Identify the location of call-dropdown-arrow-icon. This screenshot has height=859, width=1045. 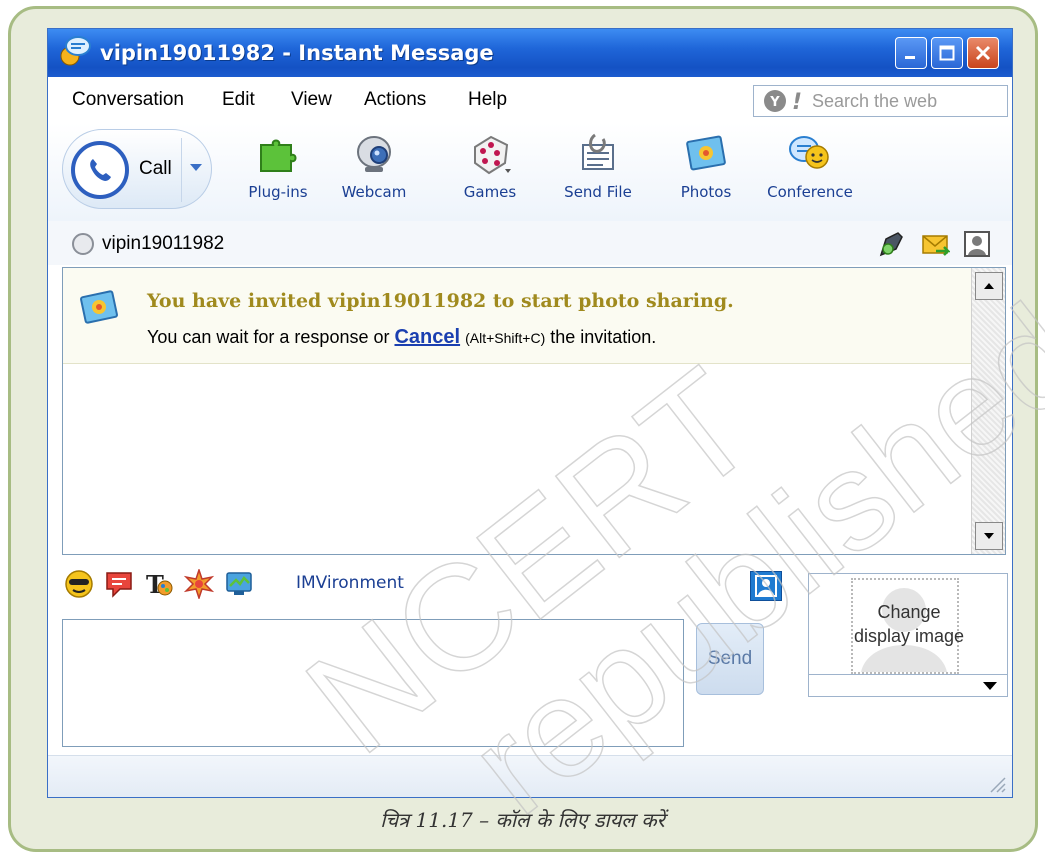
(196, 167).